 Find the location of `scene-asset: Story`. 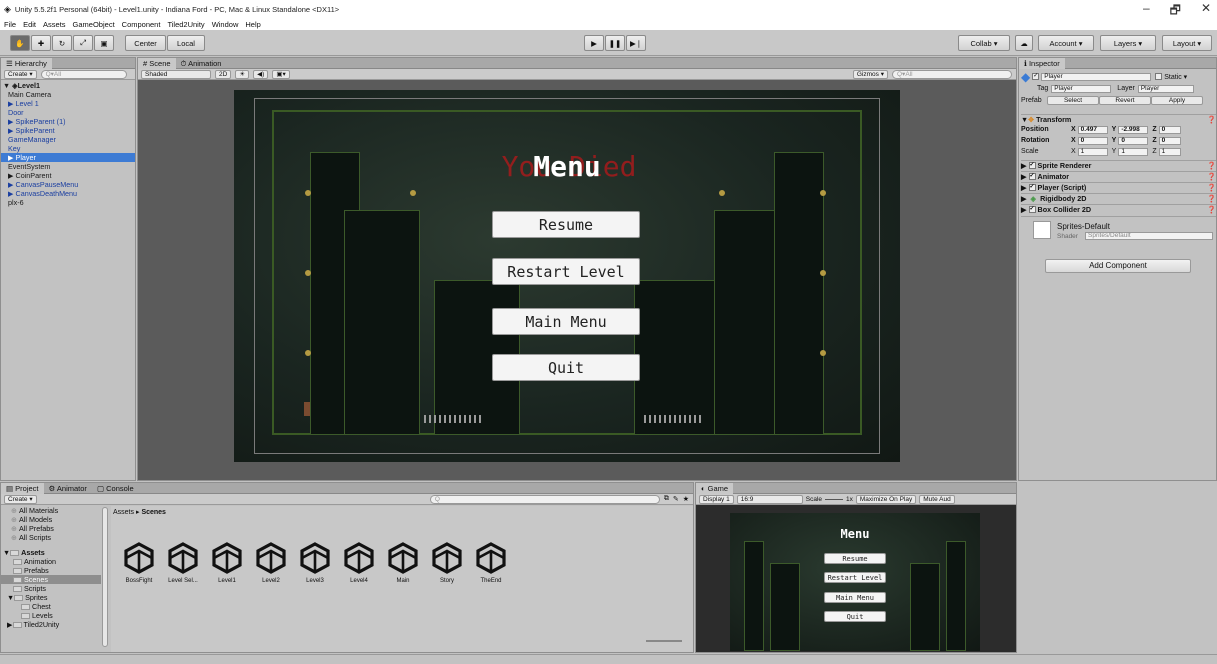

scene-asset: Story is located at coordinates (447, 563).